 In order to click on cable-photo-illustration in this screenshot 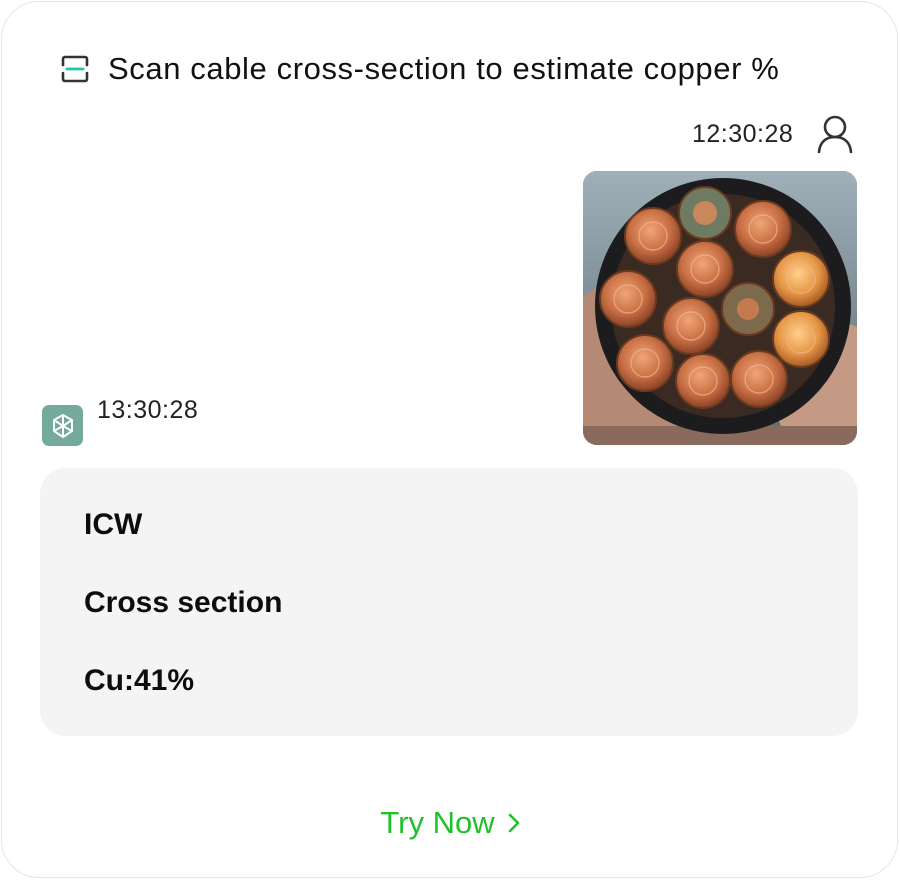, I will do `click(720, 308)`.